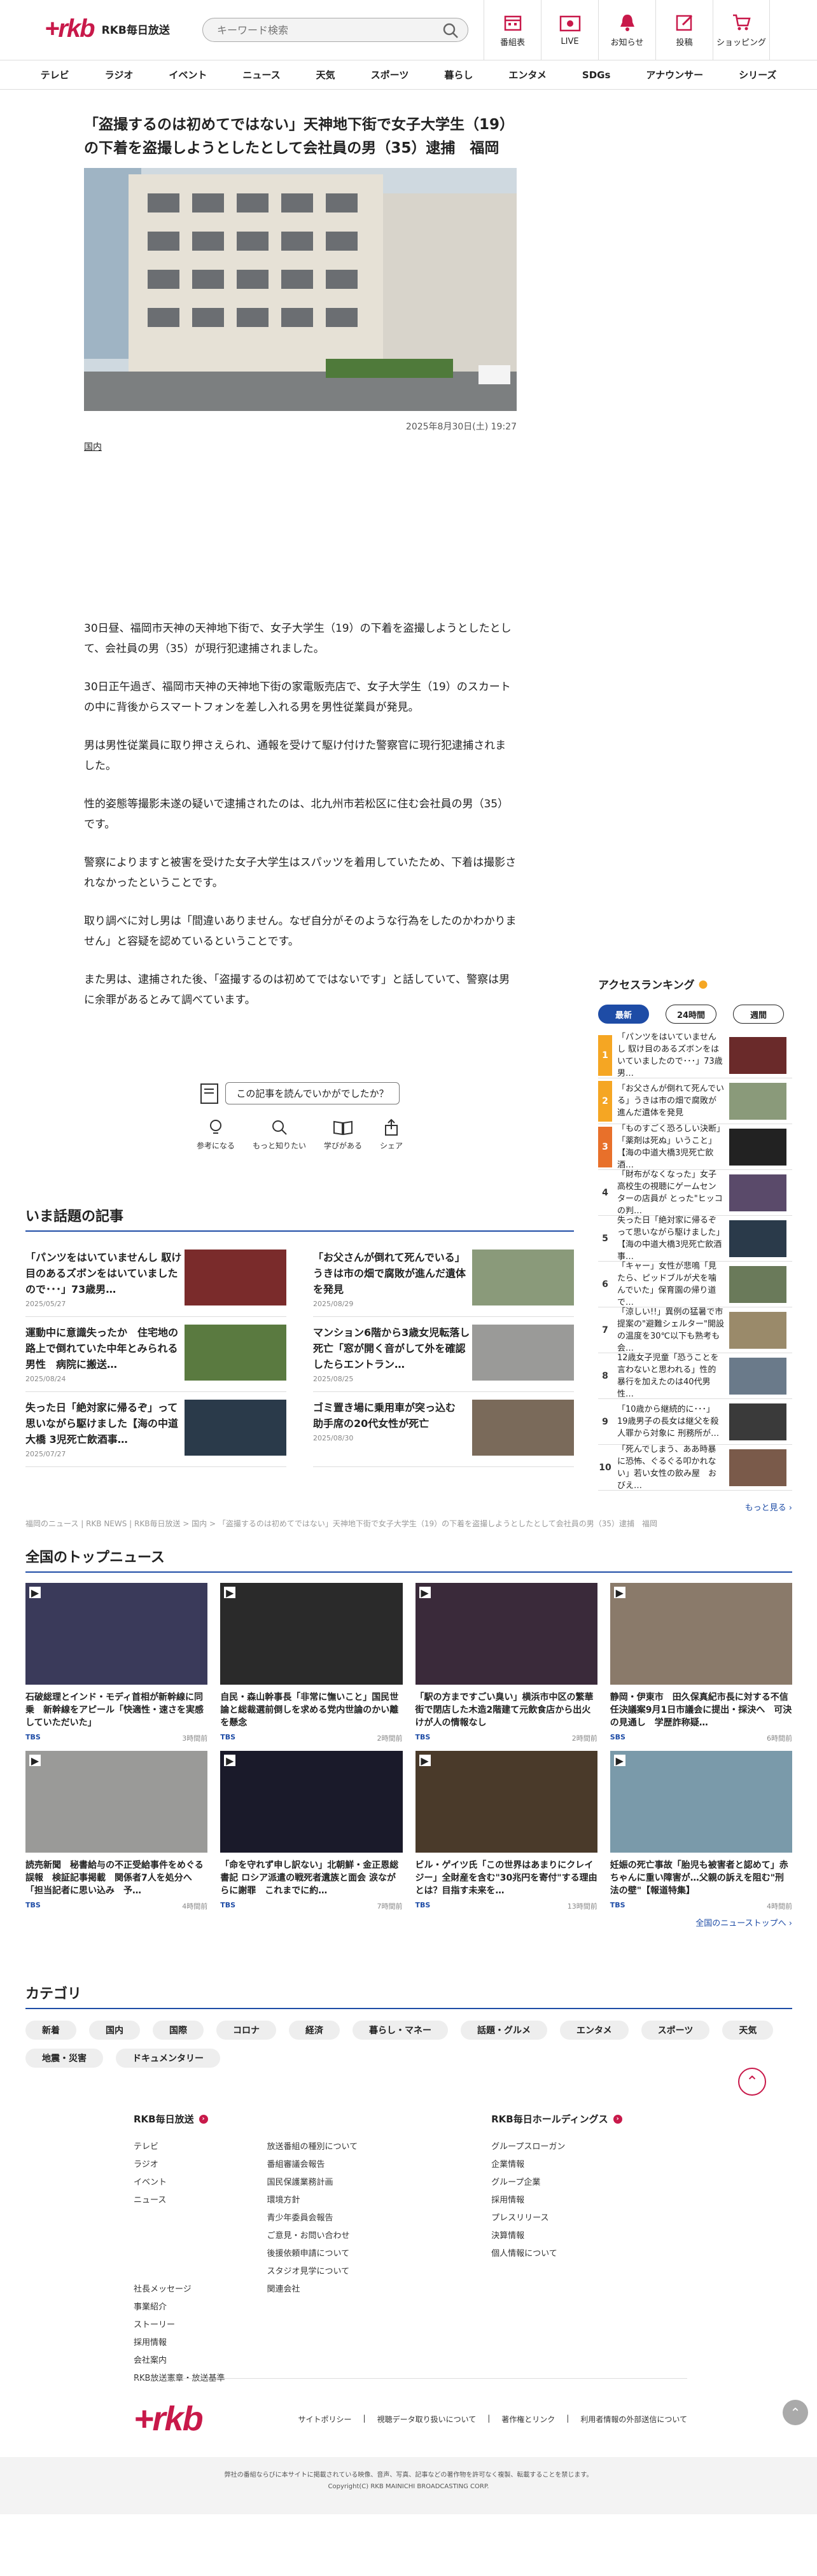 This screenshot has height=2576, width=817. I want to click on footer-link: 番組審議会報告, so click(312, 2165).